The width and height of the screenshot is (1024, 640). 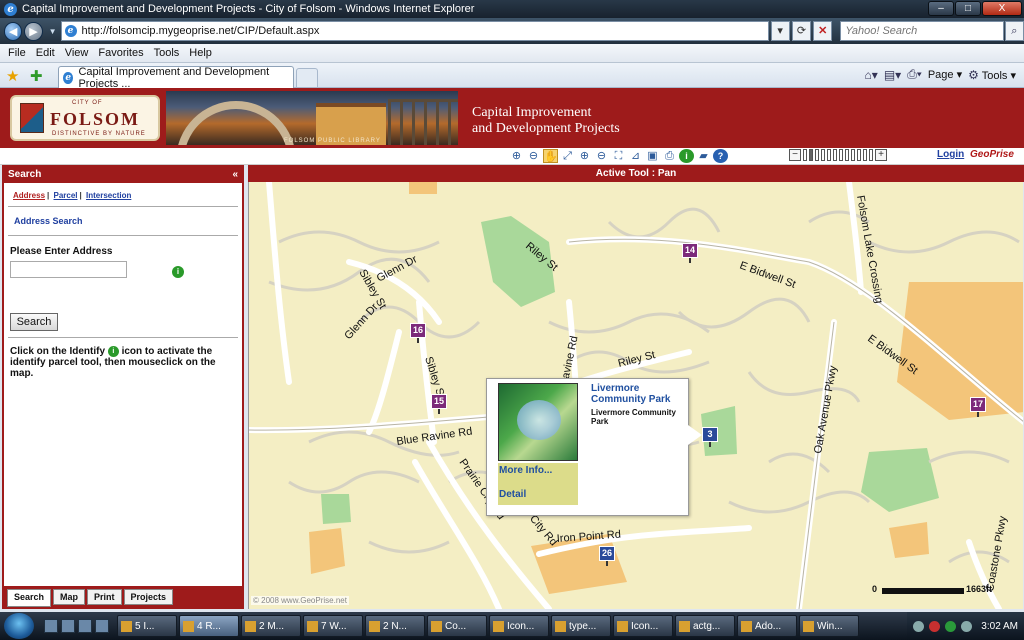 I want to click on menu-help: Help, so click(x=200, y=53).